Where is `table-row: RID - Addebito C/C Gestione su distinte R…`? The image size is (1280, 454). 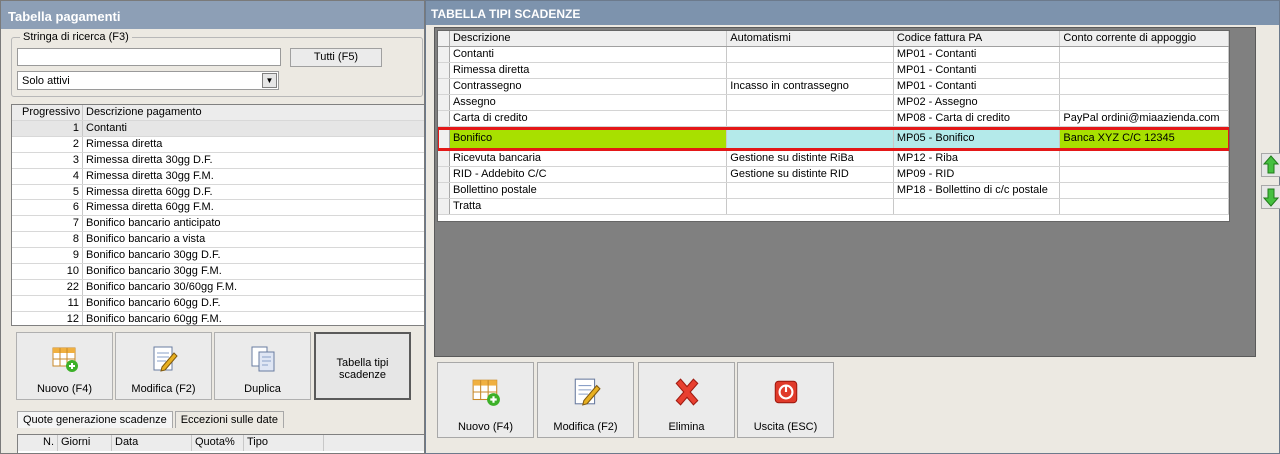
table-row: RID - Addebito C/C Gestione su distinte R… is located at coordinates (833, 175).